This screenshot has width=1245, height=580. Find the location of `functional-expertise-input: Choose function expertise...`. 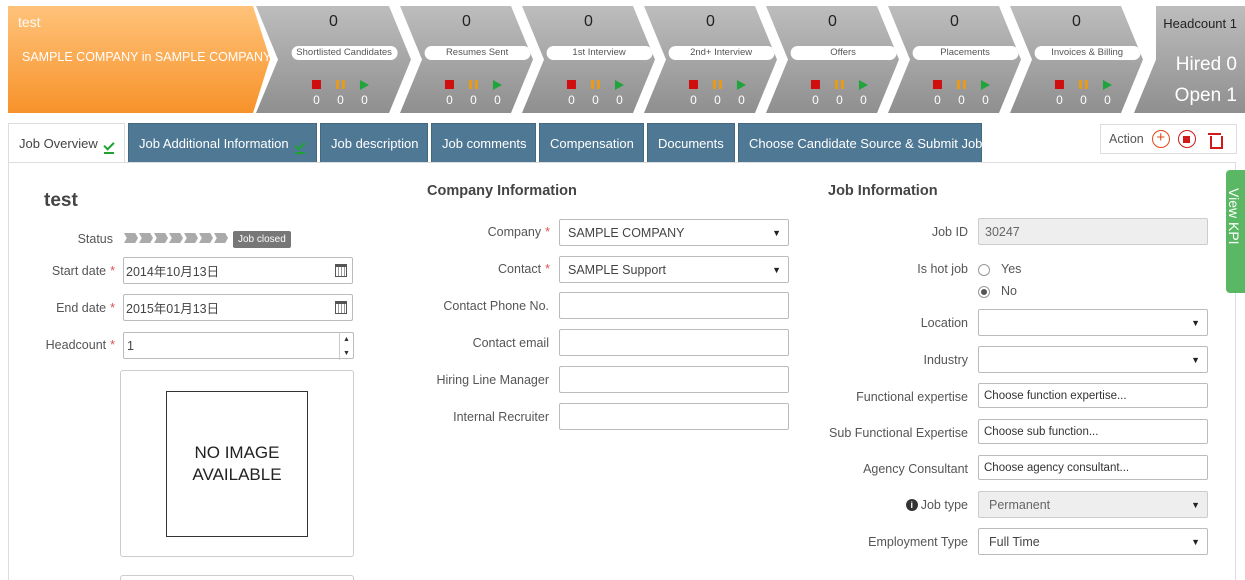

functional-expertise-input: Choose function expertise... is located at coordinates (1093, 395).